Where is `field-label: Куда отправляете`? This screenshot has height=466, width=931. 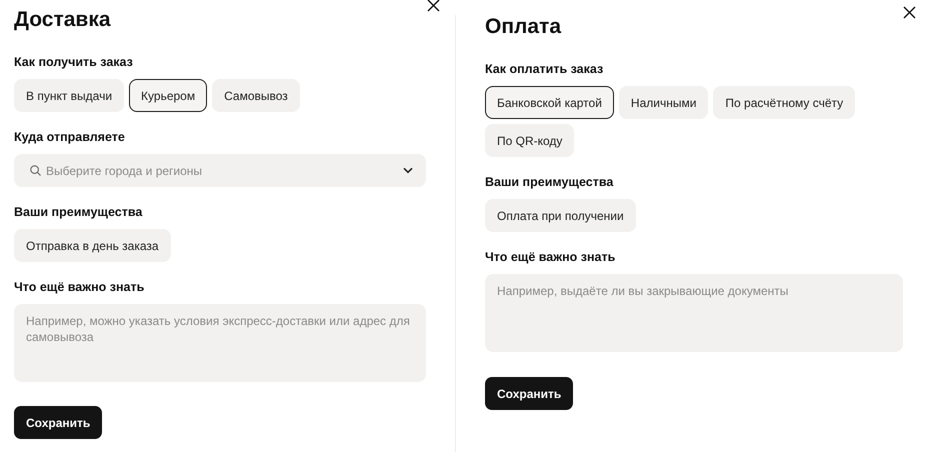
field-label: Куда отправляете is located at coordinates (69, 137).